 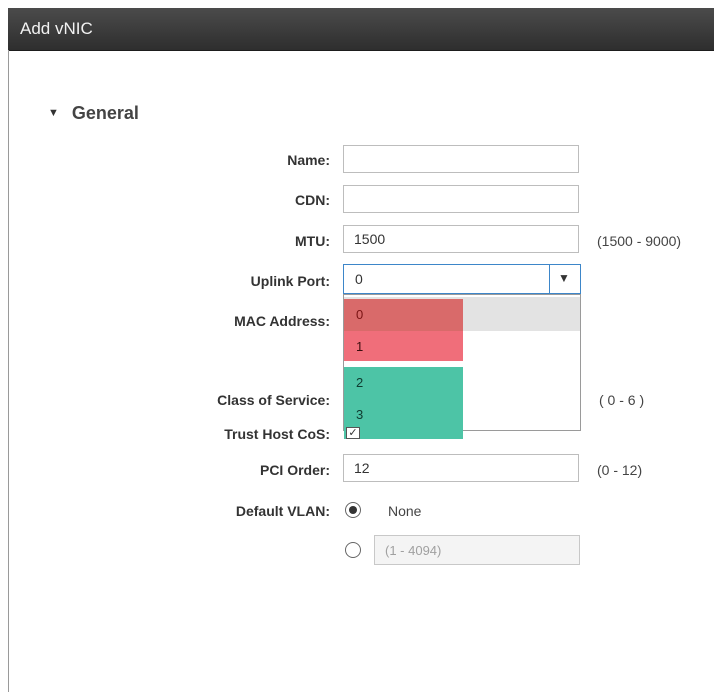 What do you see at coordinates (360, 314) in the screenshot?
I see `option-label: 0` at bounding box center [360, 314].